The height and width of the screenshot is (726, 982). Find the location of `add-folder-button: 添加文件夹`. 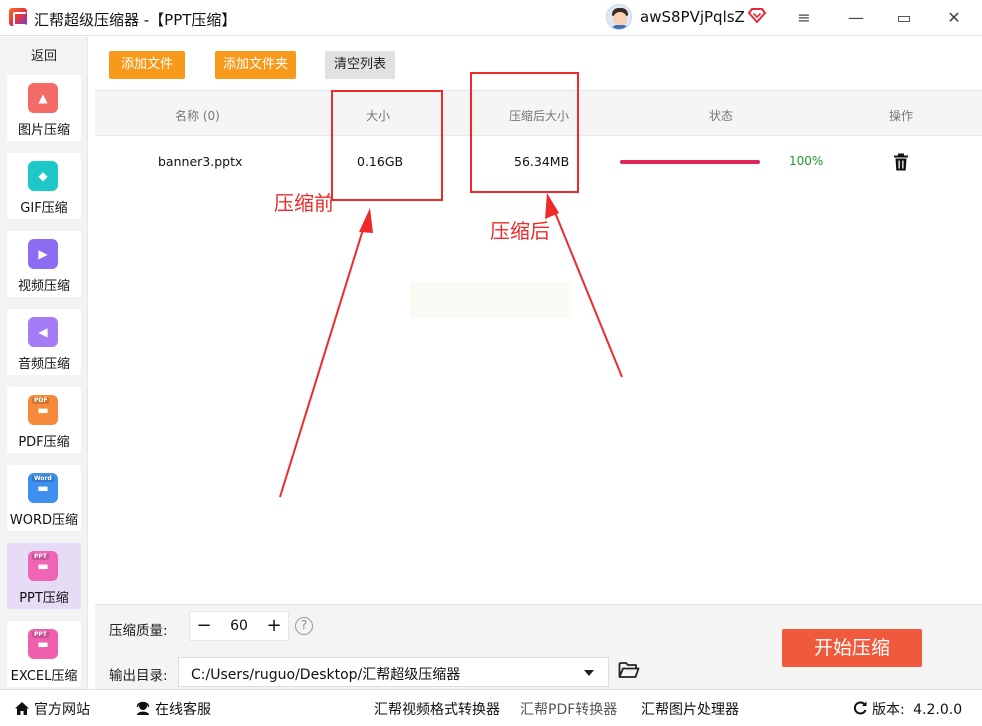

add-folder-button: 添加文件夹 is located at coordinates (256, 65).